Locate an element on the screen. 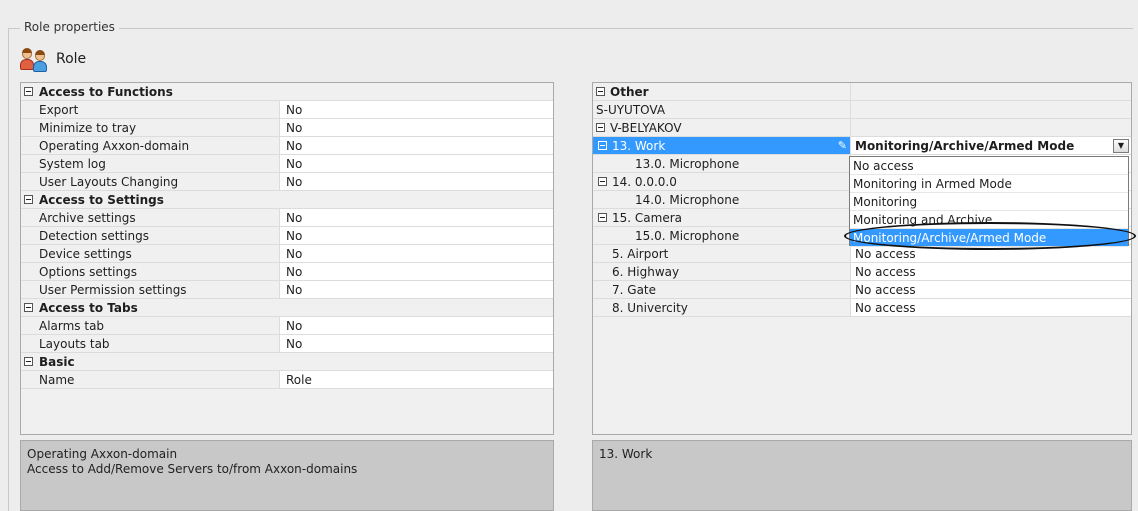 The width and height of the screenshot is (1138, 511). property-row: System log No is located at coordinates (287, 164).